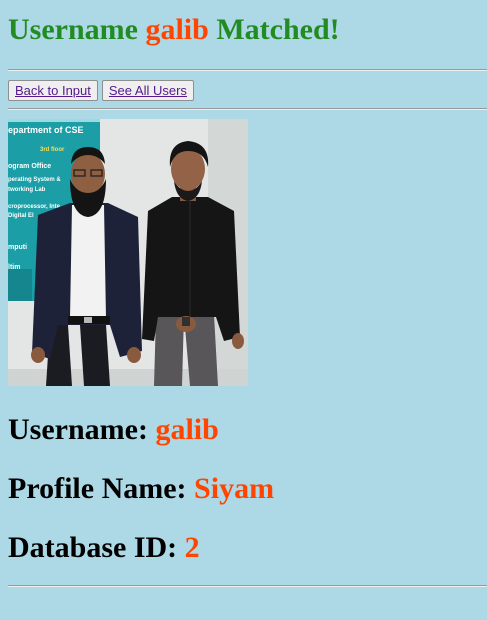  I want to click on username-label: Username:, so click(82, 429).